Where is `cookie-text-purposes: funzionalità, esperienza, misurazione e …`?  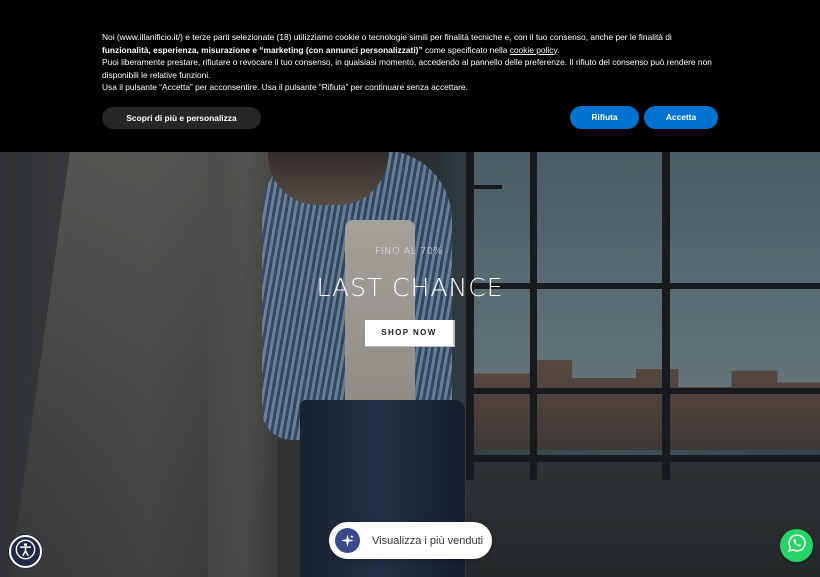 cookie-text-purposes: funzionalità, esperienza, misurazione e … is located at coordinates (262, 49).